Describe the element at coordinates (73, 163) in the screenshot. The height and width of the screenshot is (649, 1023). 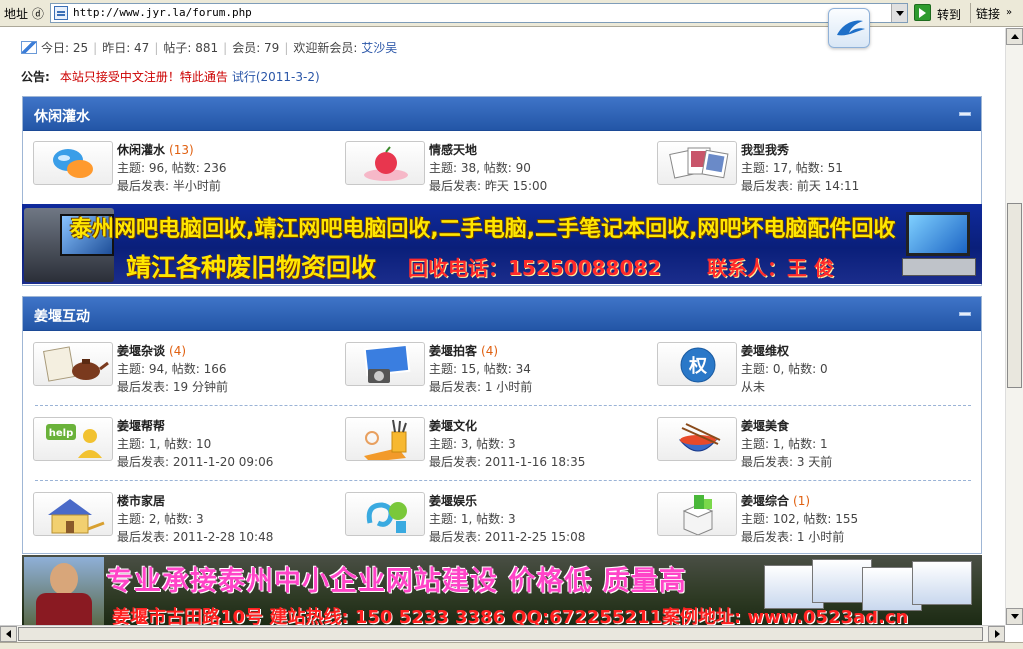
I see `chat-bubbles-icon` at that location.